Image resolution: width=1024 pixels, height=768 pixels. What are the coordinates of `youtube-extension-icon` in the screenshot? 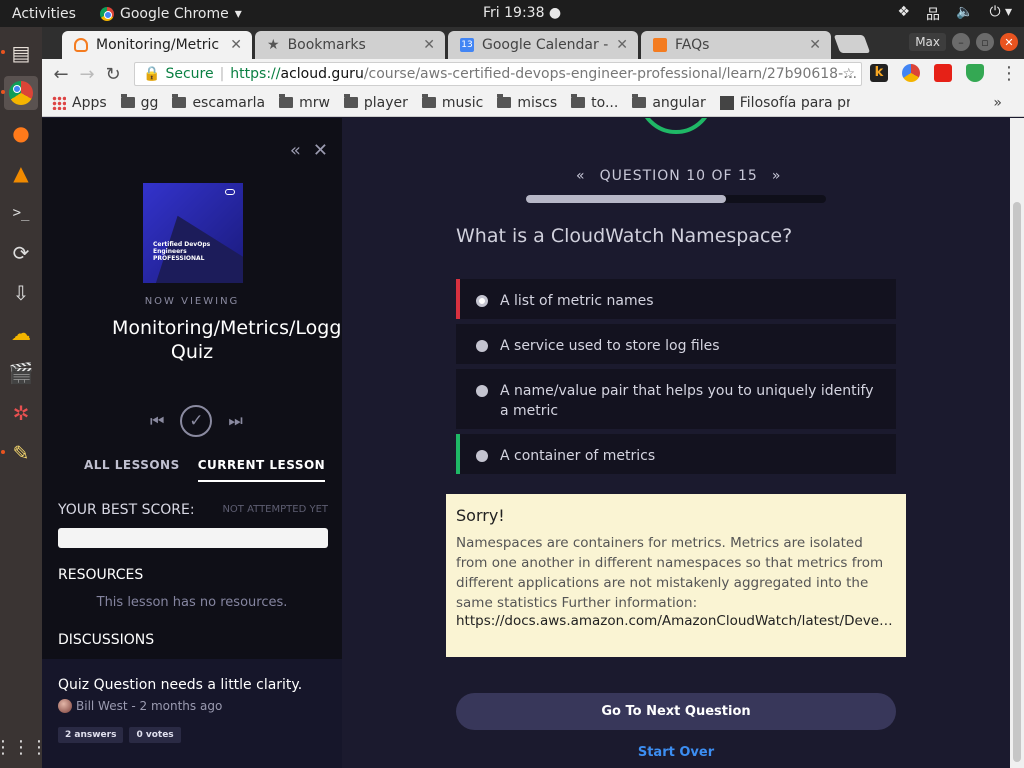 It's located at (943, 73).